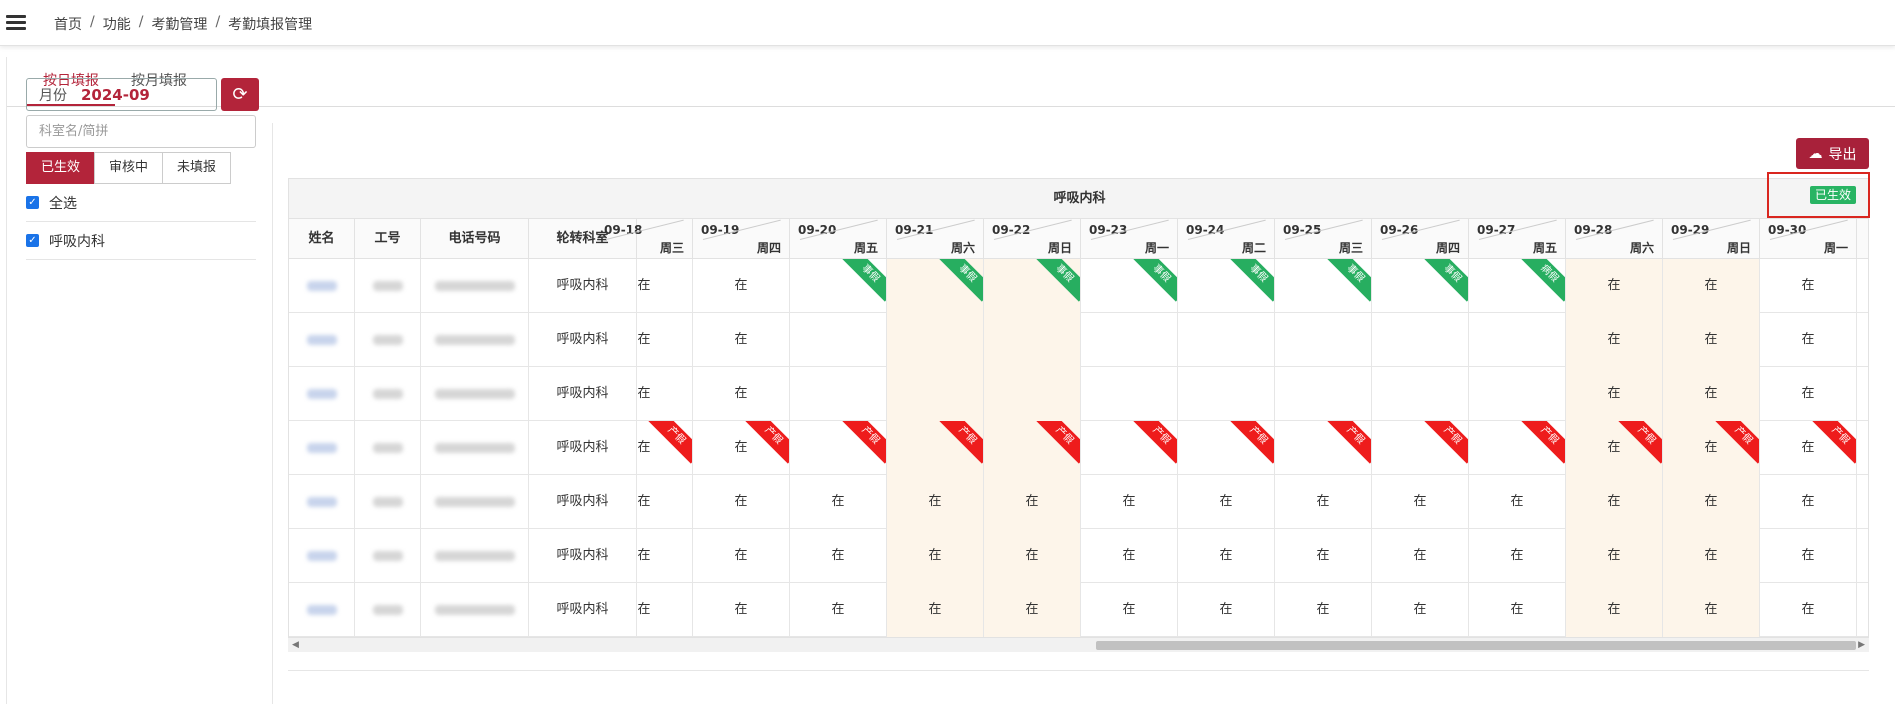 The width and height of the screenshot is (1895, 704). Describe the element at coordinates (121, 94) in the screenshot. I see `month-picker: 月份 2024-09` at that location.